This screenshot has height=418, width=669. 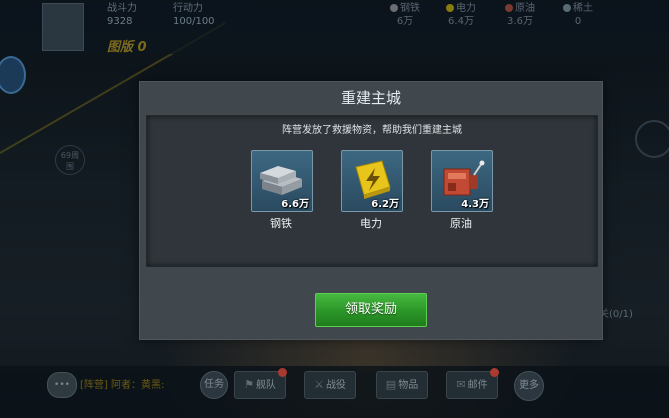 What do you see at coordinates (567, 8) in the screenshot?
I see `rare-earth-icon` at bounding box center [567, 8].